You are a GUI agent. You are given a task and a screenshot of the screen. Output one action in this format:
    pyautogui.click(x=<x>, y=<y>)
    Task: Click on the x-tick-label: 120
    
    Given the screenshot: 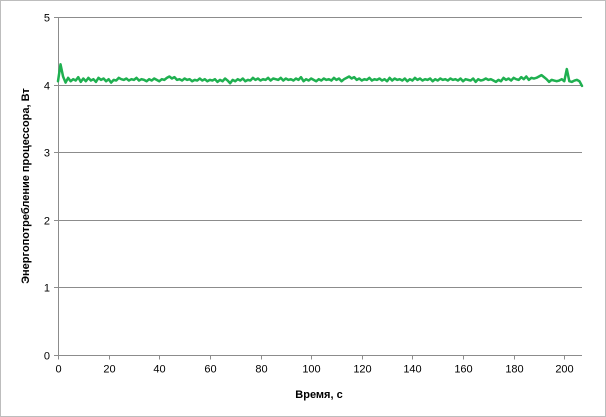 What is the action you would take?
    pyautogui.click(x=362, y=370)
    